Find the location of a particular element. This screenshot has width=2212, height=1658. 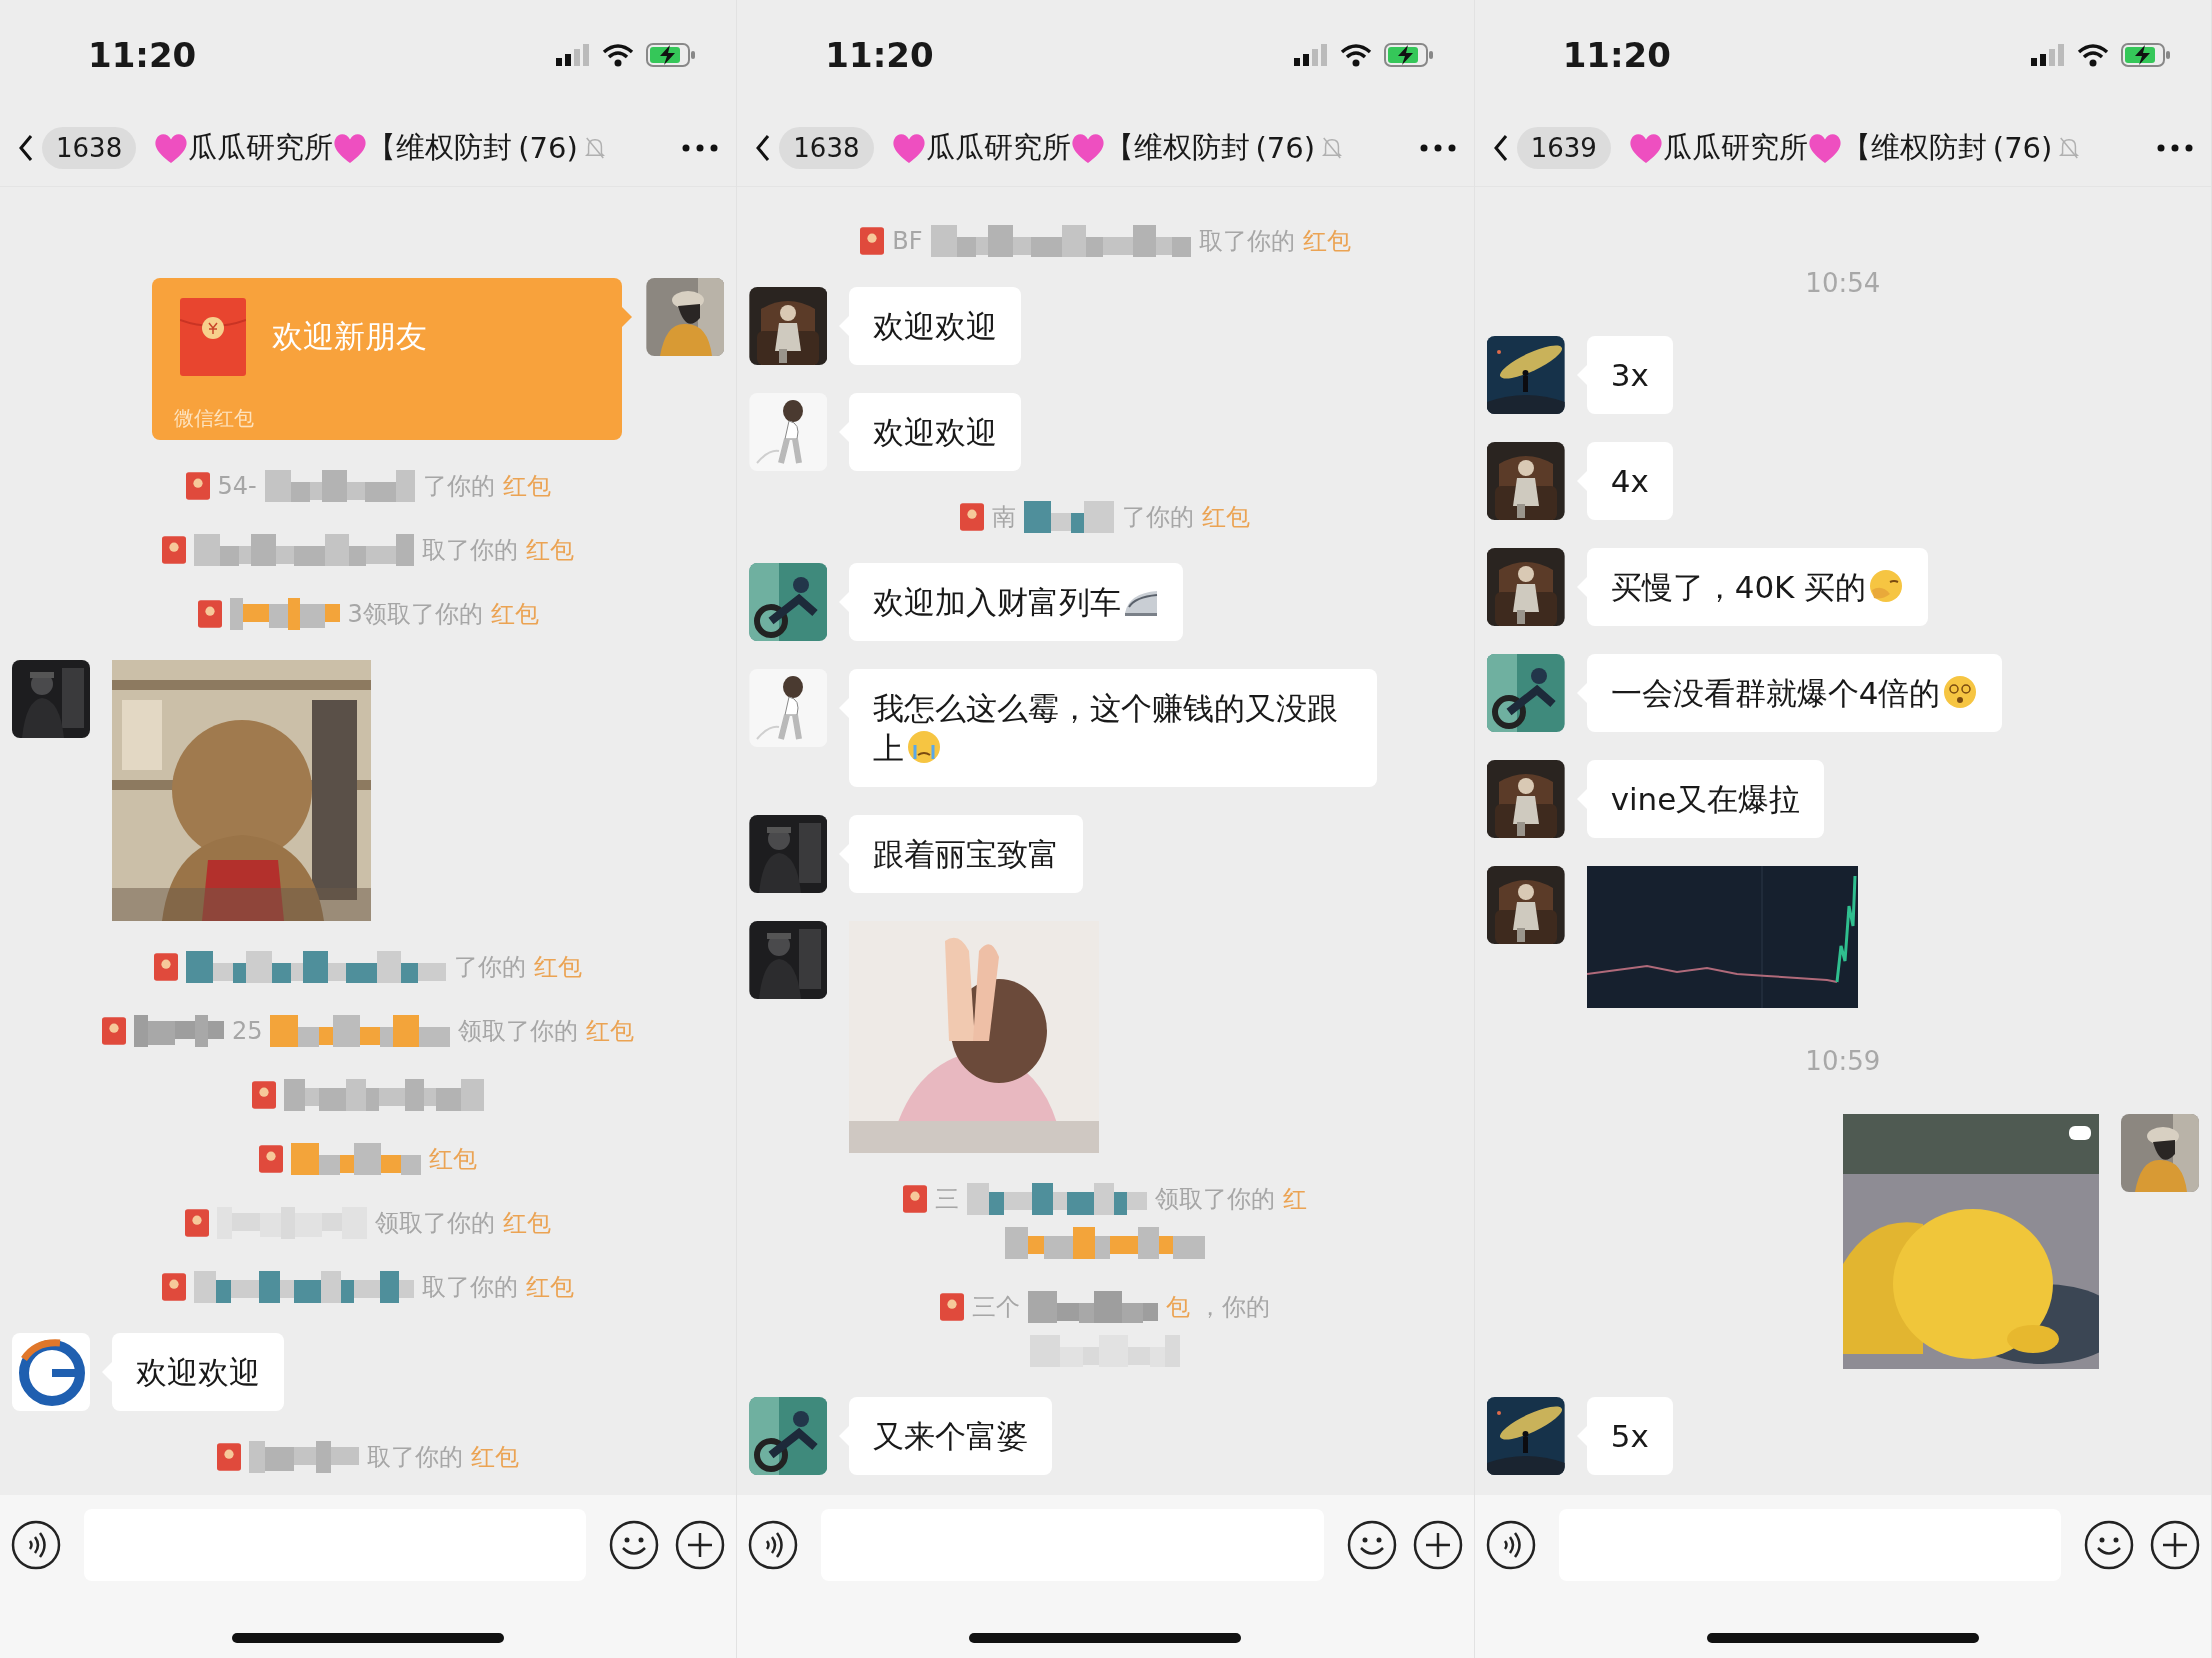

packet-greeting: 欢迎新朋友 is located at coordinates (350, 336).